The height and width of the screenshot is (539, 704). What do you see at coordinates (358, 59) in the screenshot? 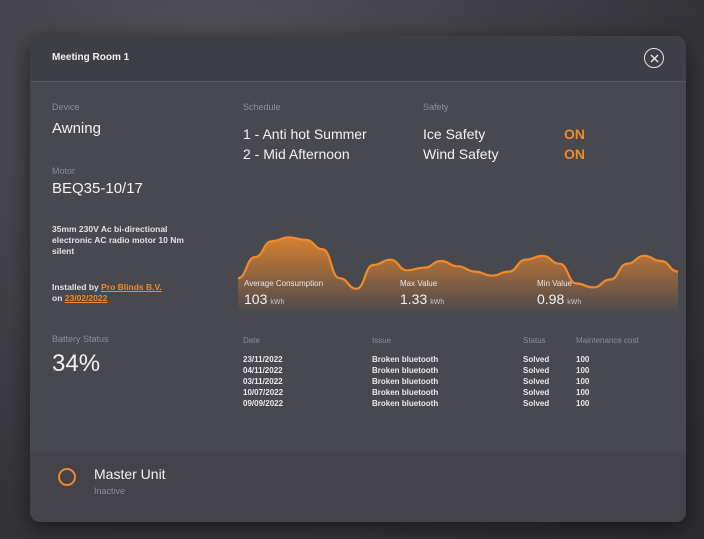
I see `modal-header: Meeting Room 1` at bounding box center [358, 59].